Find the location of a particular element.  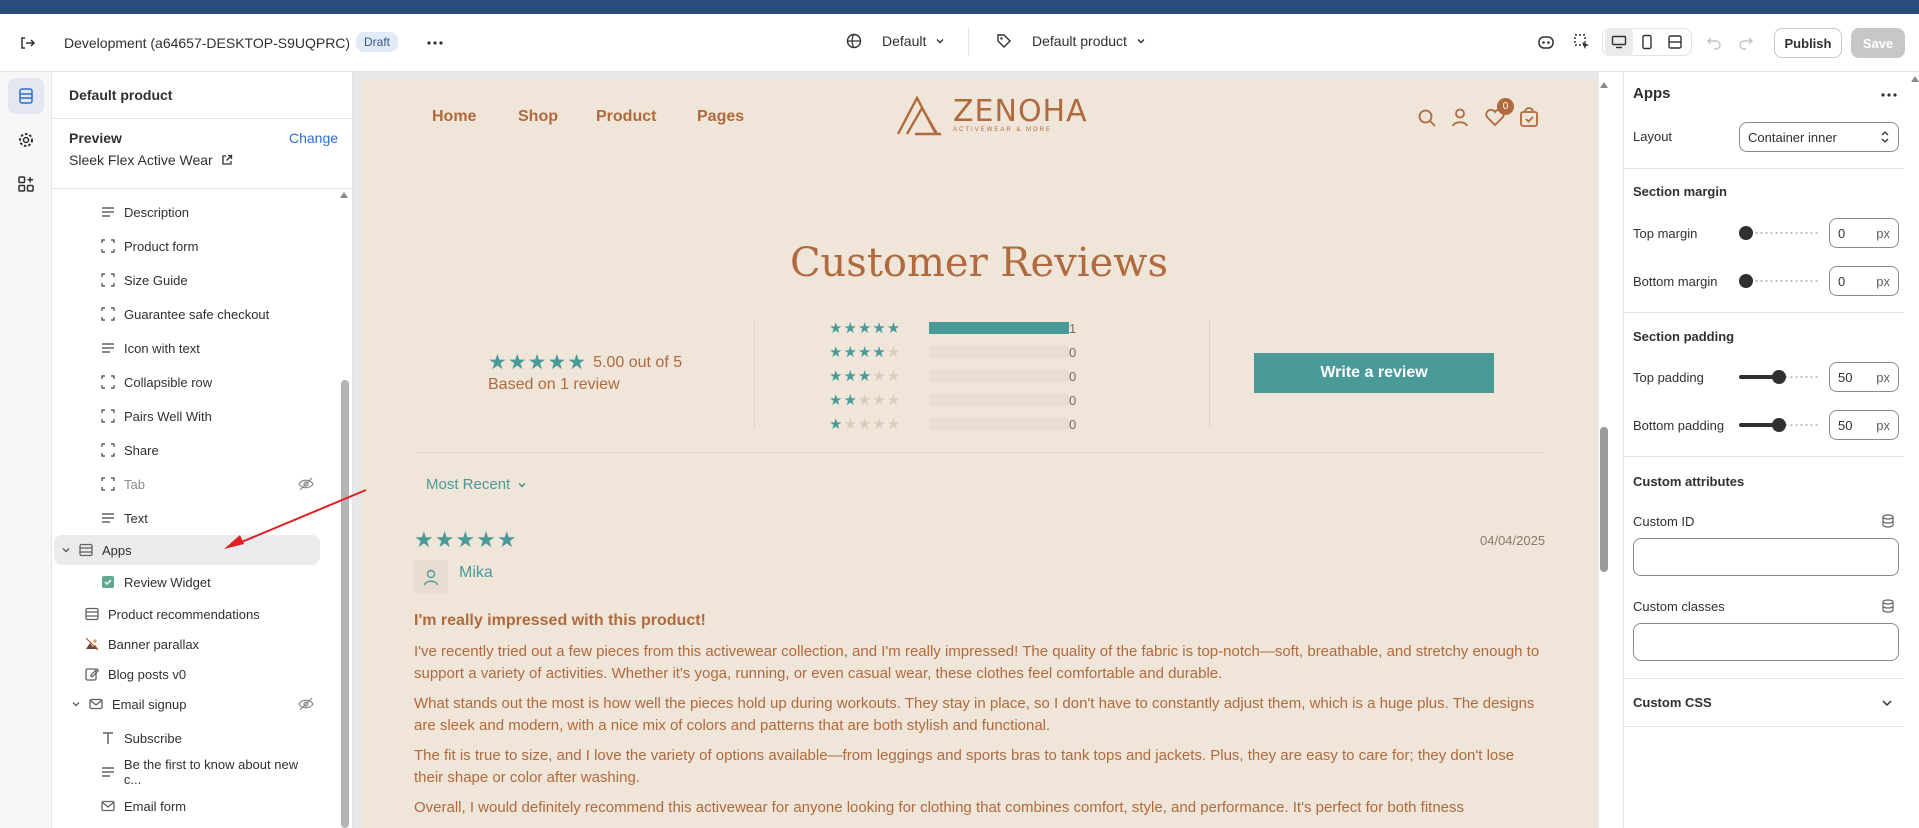

sidekick-icon is located at coordinates (1546, 42).